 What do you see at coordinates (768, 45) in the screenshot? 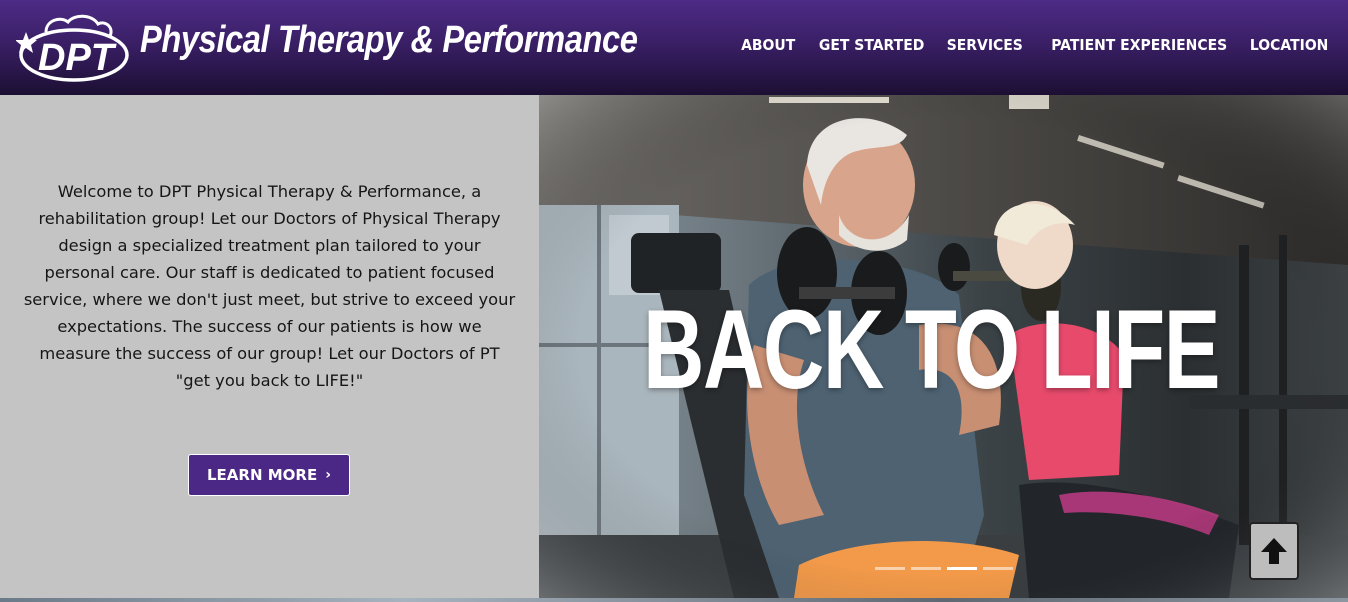
I see `nav-item-about: ABOUT` at bounding box center [768, 45].